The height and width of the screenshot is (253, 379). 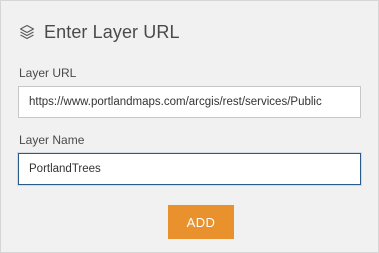 I want to click on layers-icon, so click(x=27, y=32).